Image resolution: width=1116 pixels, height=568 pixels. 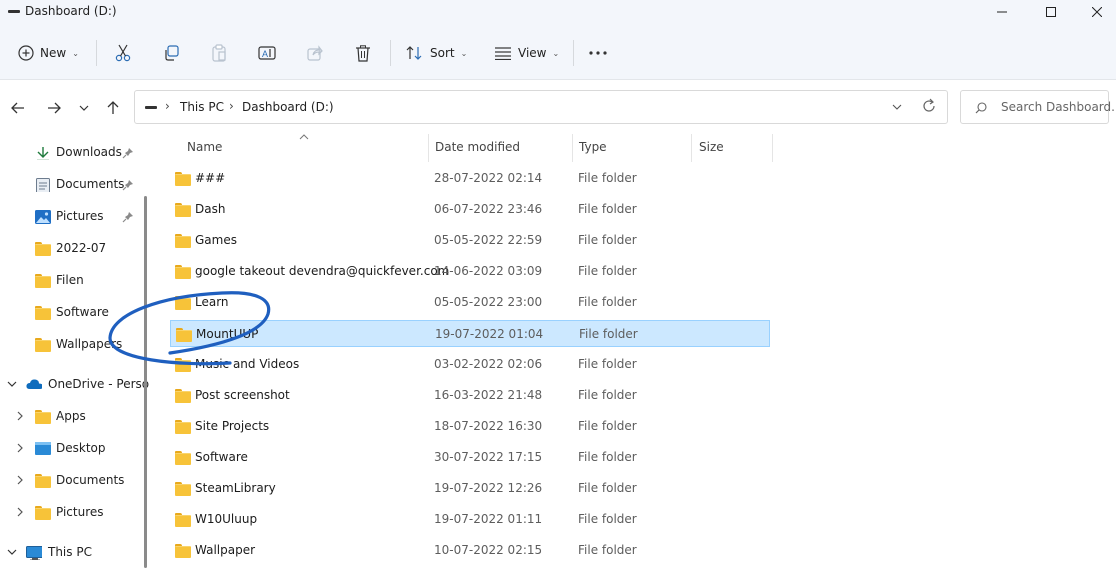 I want to click on table-row: Site Projects 18-07-2022 16:30 File folder, so click(x=470, y=426).